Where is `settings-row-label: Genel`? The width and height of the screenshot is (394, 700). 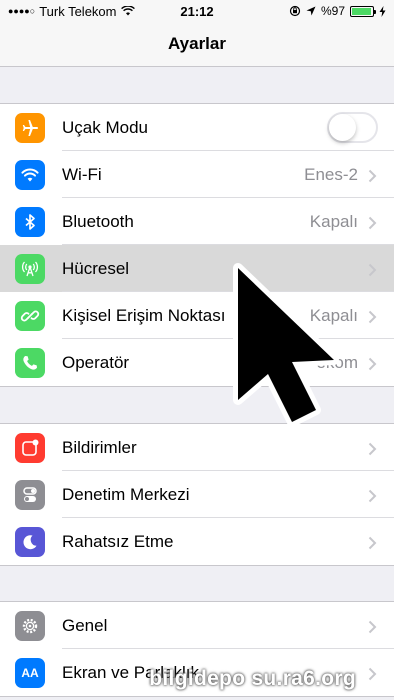 settings-row-label: Genel is located at coordinates (85, 625).